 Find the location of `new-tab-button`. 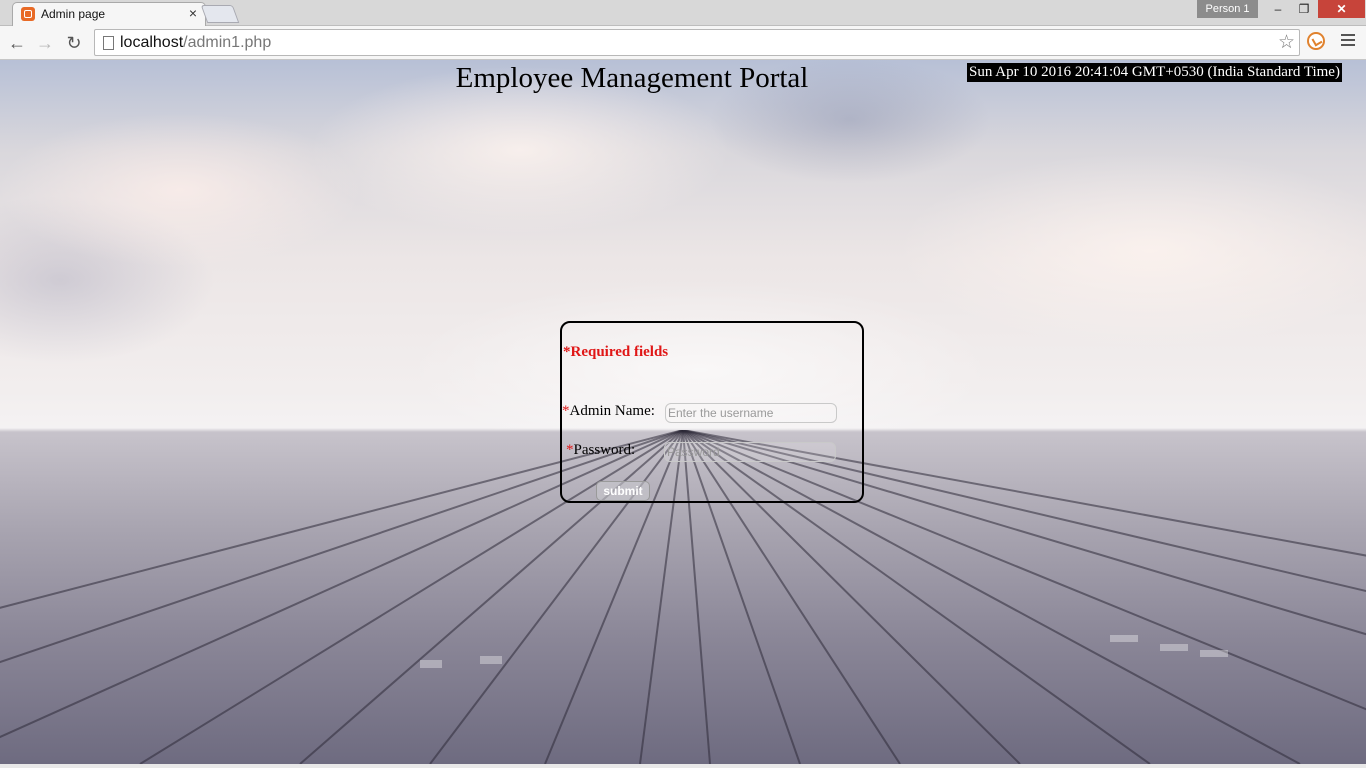

new-tab-button is located at coordinates (220, 14).